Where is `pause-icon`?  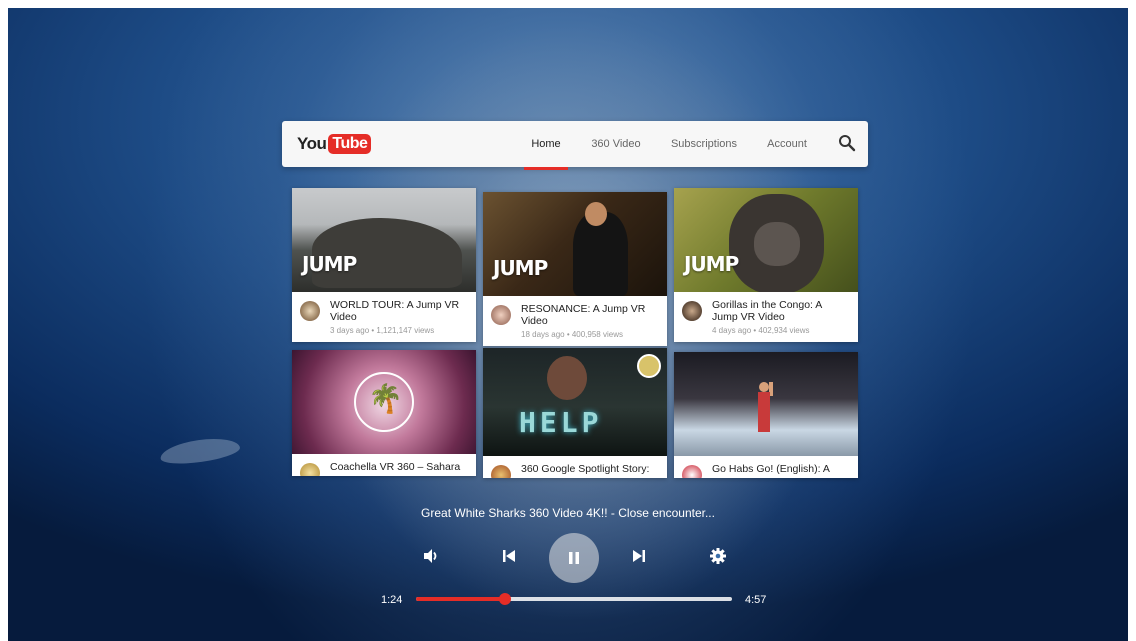 pause-icon is located at coordinates (574, 558).